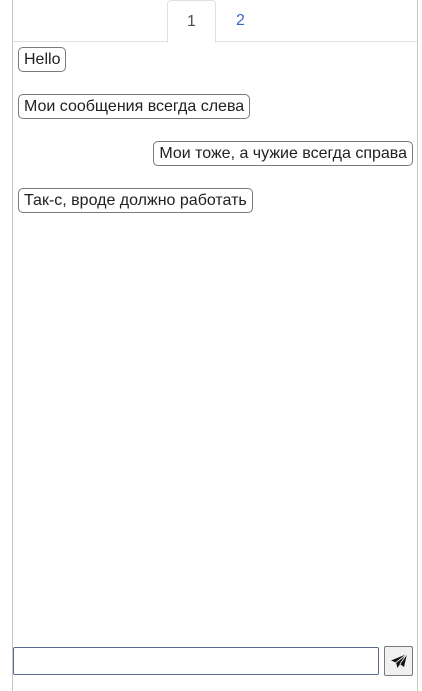  Describe the element at coordinates (42, 59) in the screenshot. I see `message-bubble: Hello` at that location.